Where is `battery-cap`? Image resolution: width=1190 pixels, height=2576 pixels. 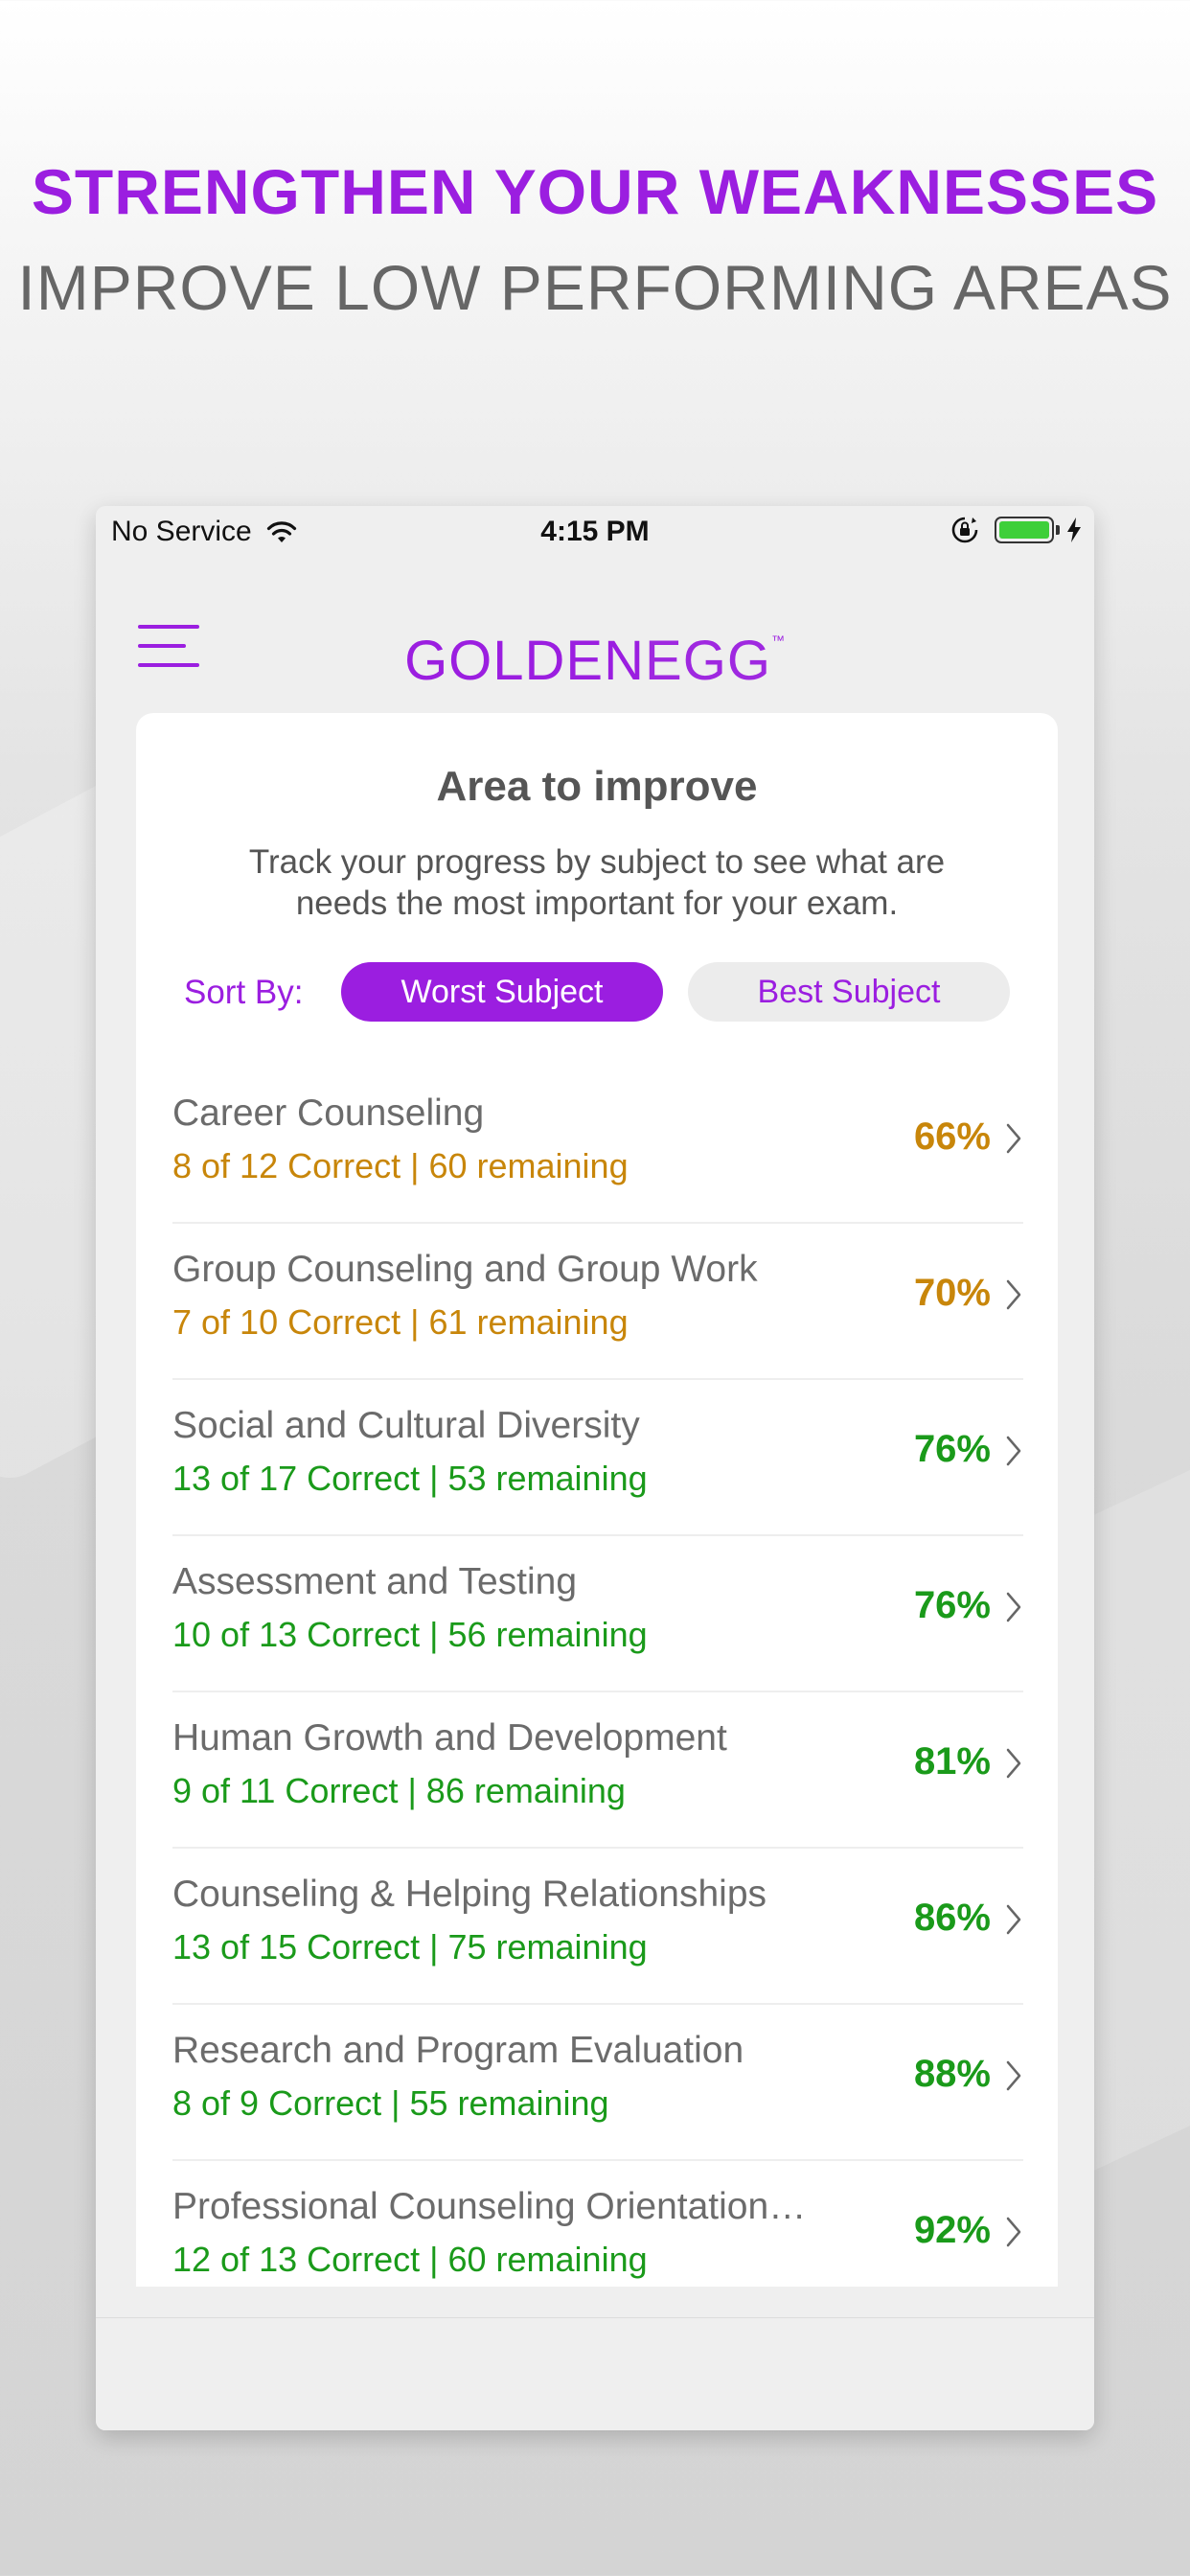
battery-cap is located at coordinates (1058, 530).